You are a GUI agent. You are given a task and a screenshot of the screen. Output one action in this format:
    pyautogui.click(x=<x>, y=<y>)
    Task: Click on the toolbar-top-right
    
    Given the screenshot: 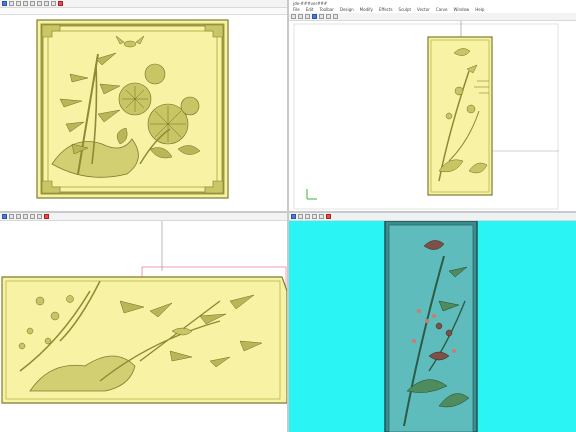 What is the action you would take?
    pyautogui.click(x=432, y=17)
    